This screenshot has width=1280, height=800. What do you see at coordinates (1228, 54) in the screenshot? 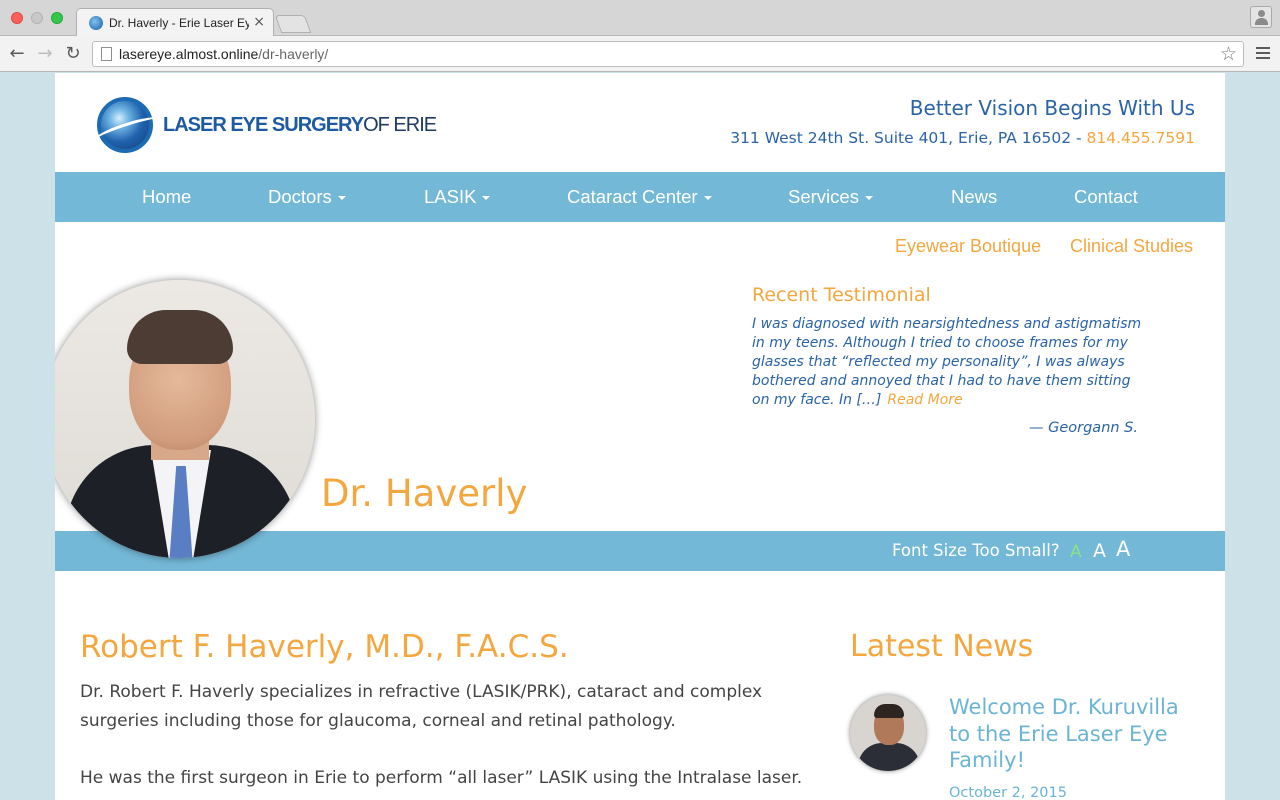
I see `star-icon: ☆` at bounding box center [1228, 54].